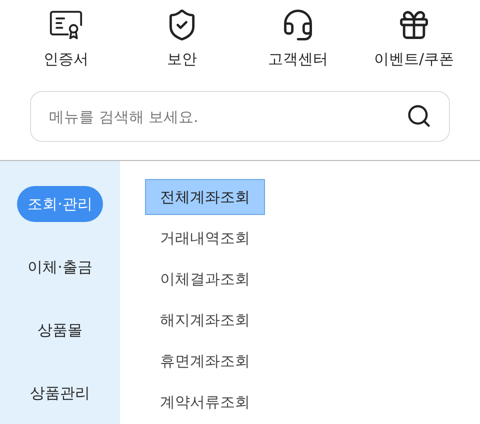 The width and height of the screenshot is (480, 424). What do you see at coordinates (419, 116) in the screenshot?
I see `search-icon` at bounding box center [419, 116].